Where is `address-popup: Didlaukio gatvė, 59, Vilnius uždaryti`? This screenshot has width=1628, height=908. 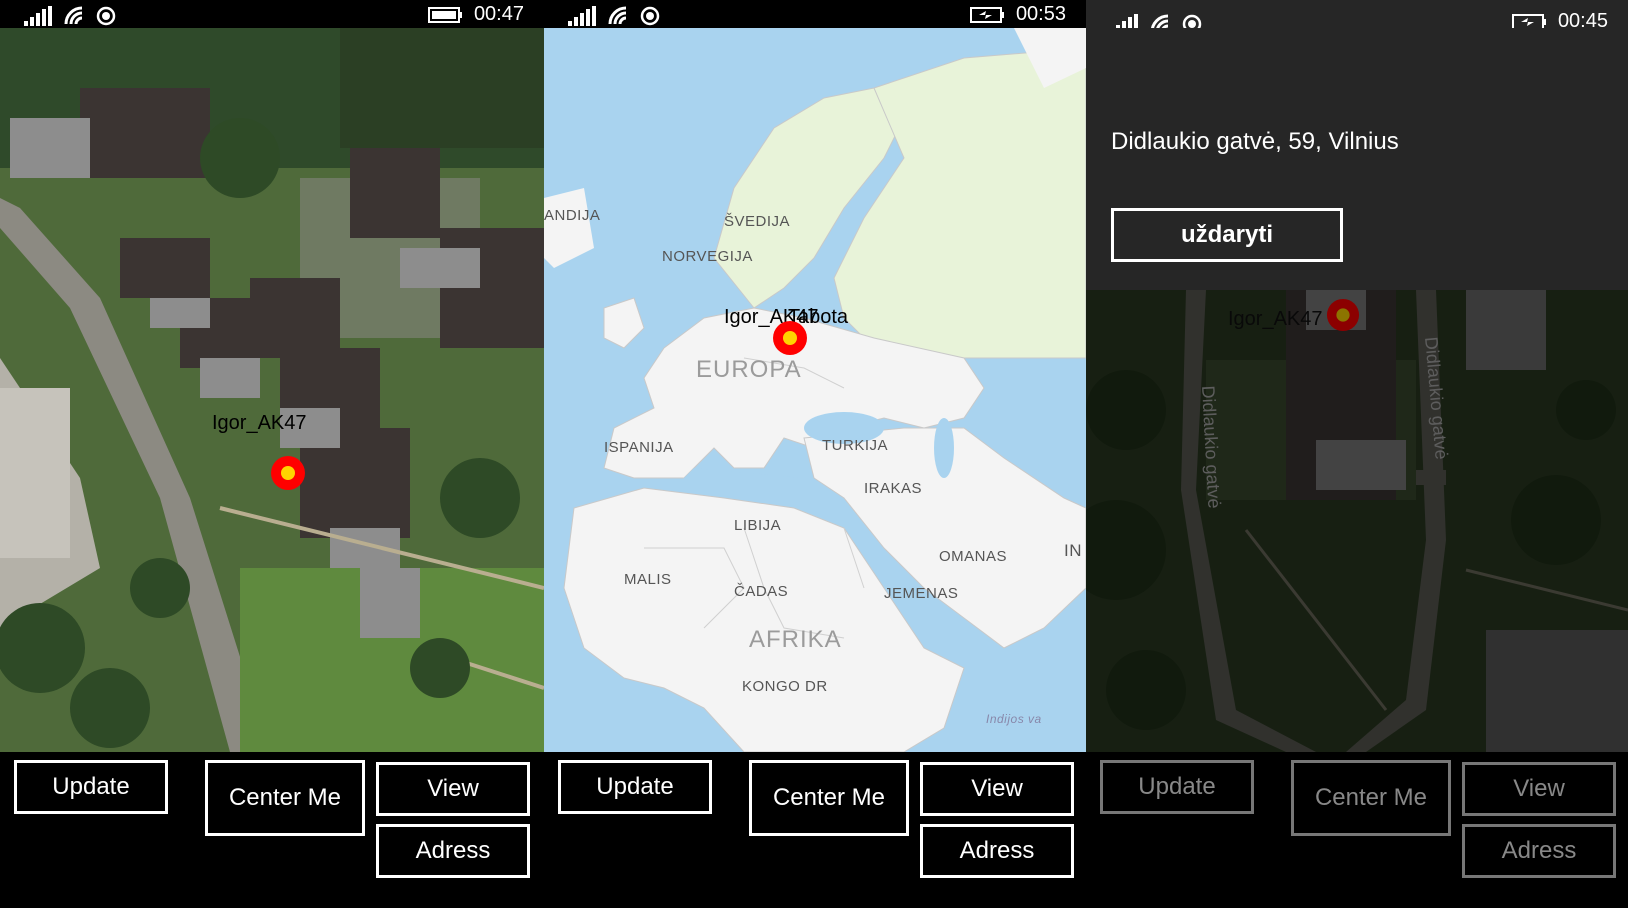 address-popup: Didlaukio gatvė, 59, Vilnius uždaryti is located at coordinates (1357, 159).